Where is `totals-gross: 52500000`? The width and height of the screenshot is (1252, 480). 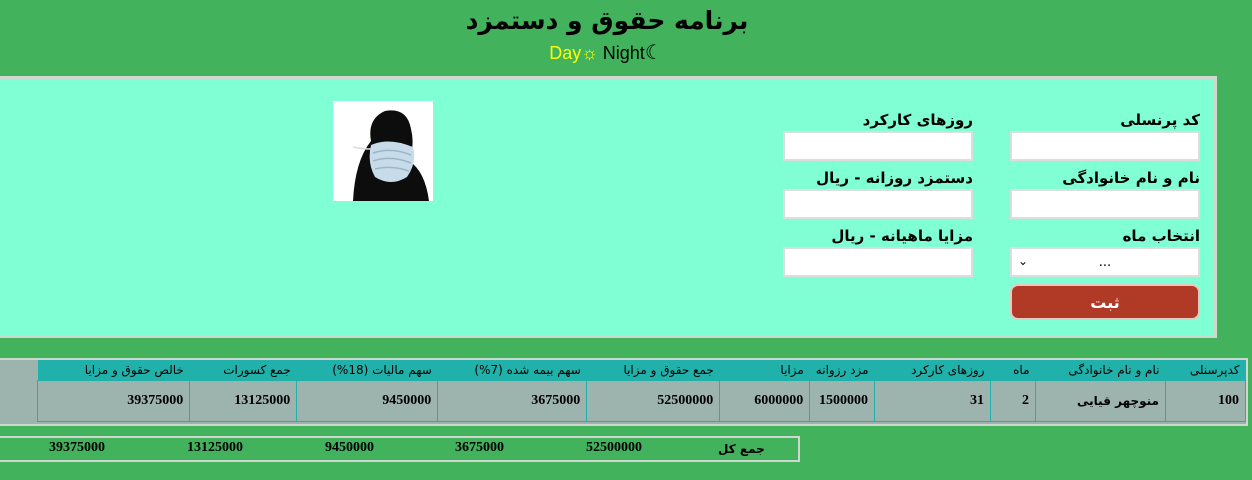 totals-gross: 52500000 is located at coordinates (614, 447).